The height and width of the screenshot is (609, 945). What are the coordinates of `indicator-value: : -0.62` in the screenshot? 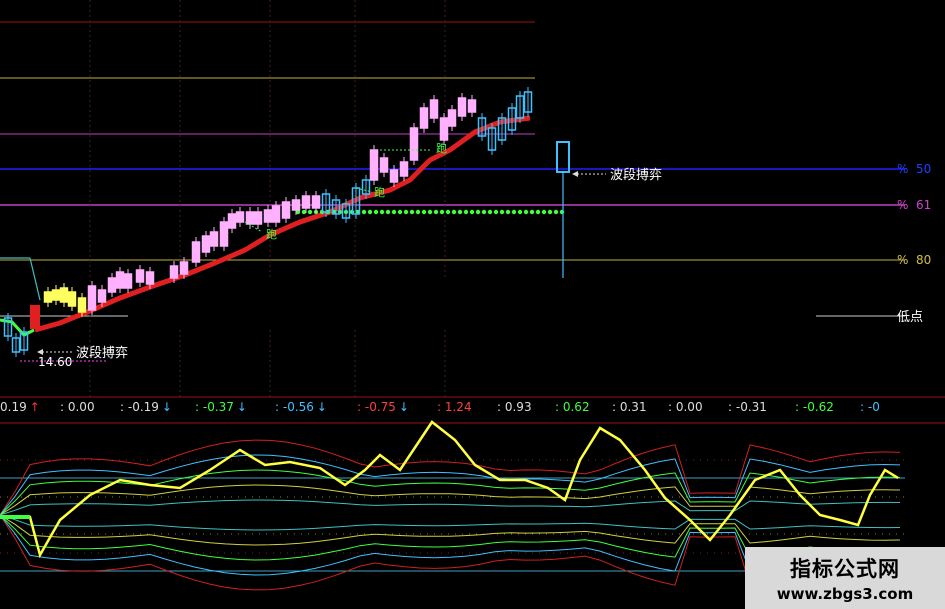 It's located at (814, 407).